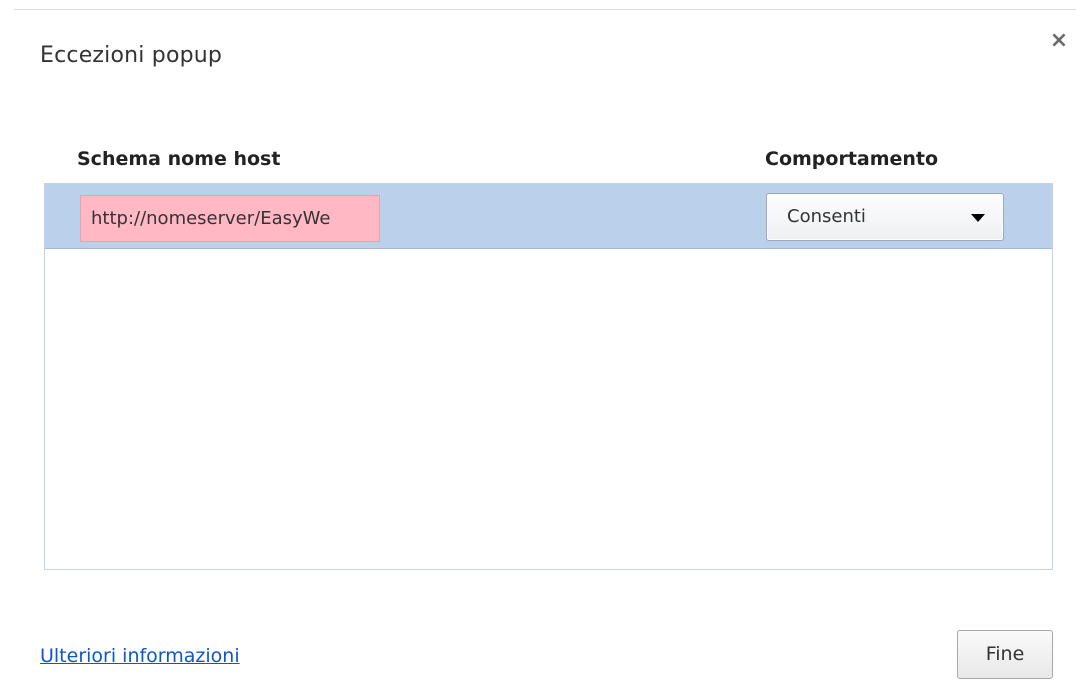  I want to click on behavior-select-value: Consenti, so click(826, 216).